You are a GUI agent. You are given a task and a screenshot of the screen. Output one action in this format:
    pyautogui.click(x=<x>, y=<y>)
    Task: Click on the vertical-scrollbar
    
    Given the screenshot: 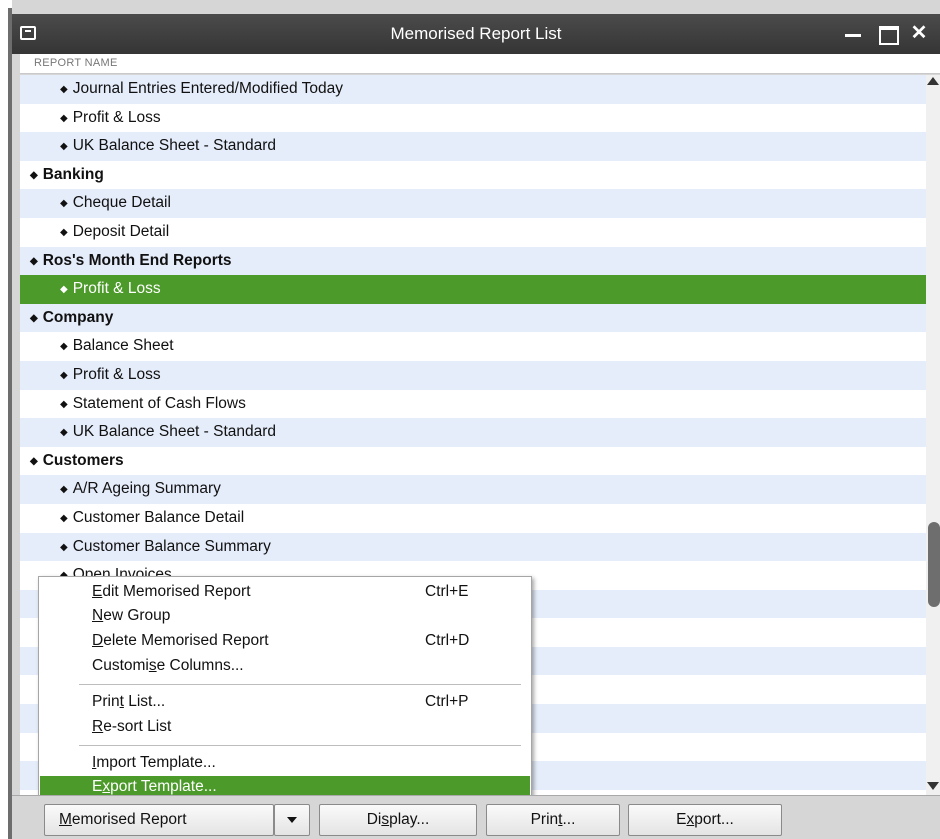 What is the action you would take?
    pyautogui.click(x=933, y=435)
    